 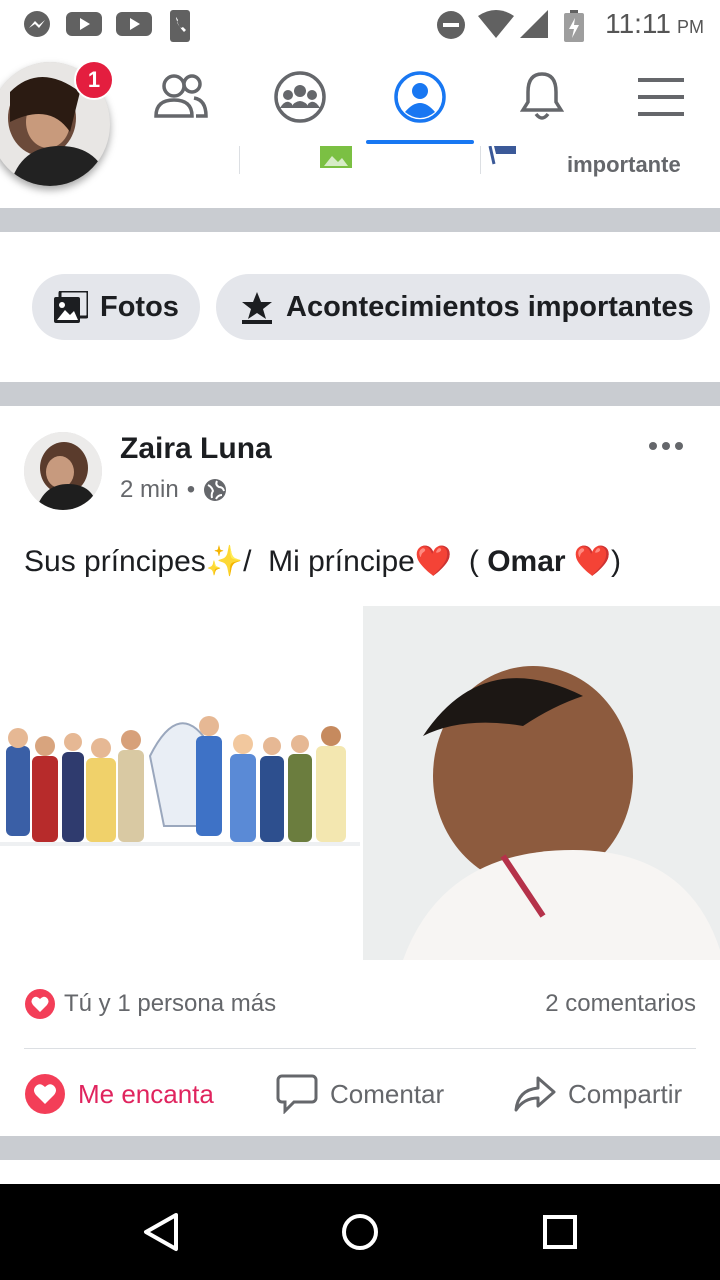 What do you see at coordinates (360, 1006) in the screenshot?
I see `reactions-summary: Tú y 1 persona más 2 comentarios` at bounding box center [360, 1006].